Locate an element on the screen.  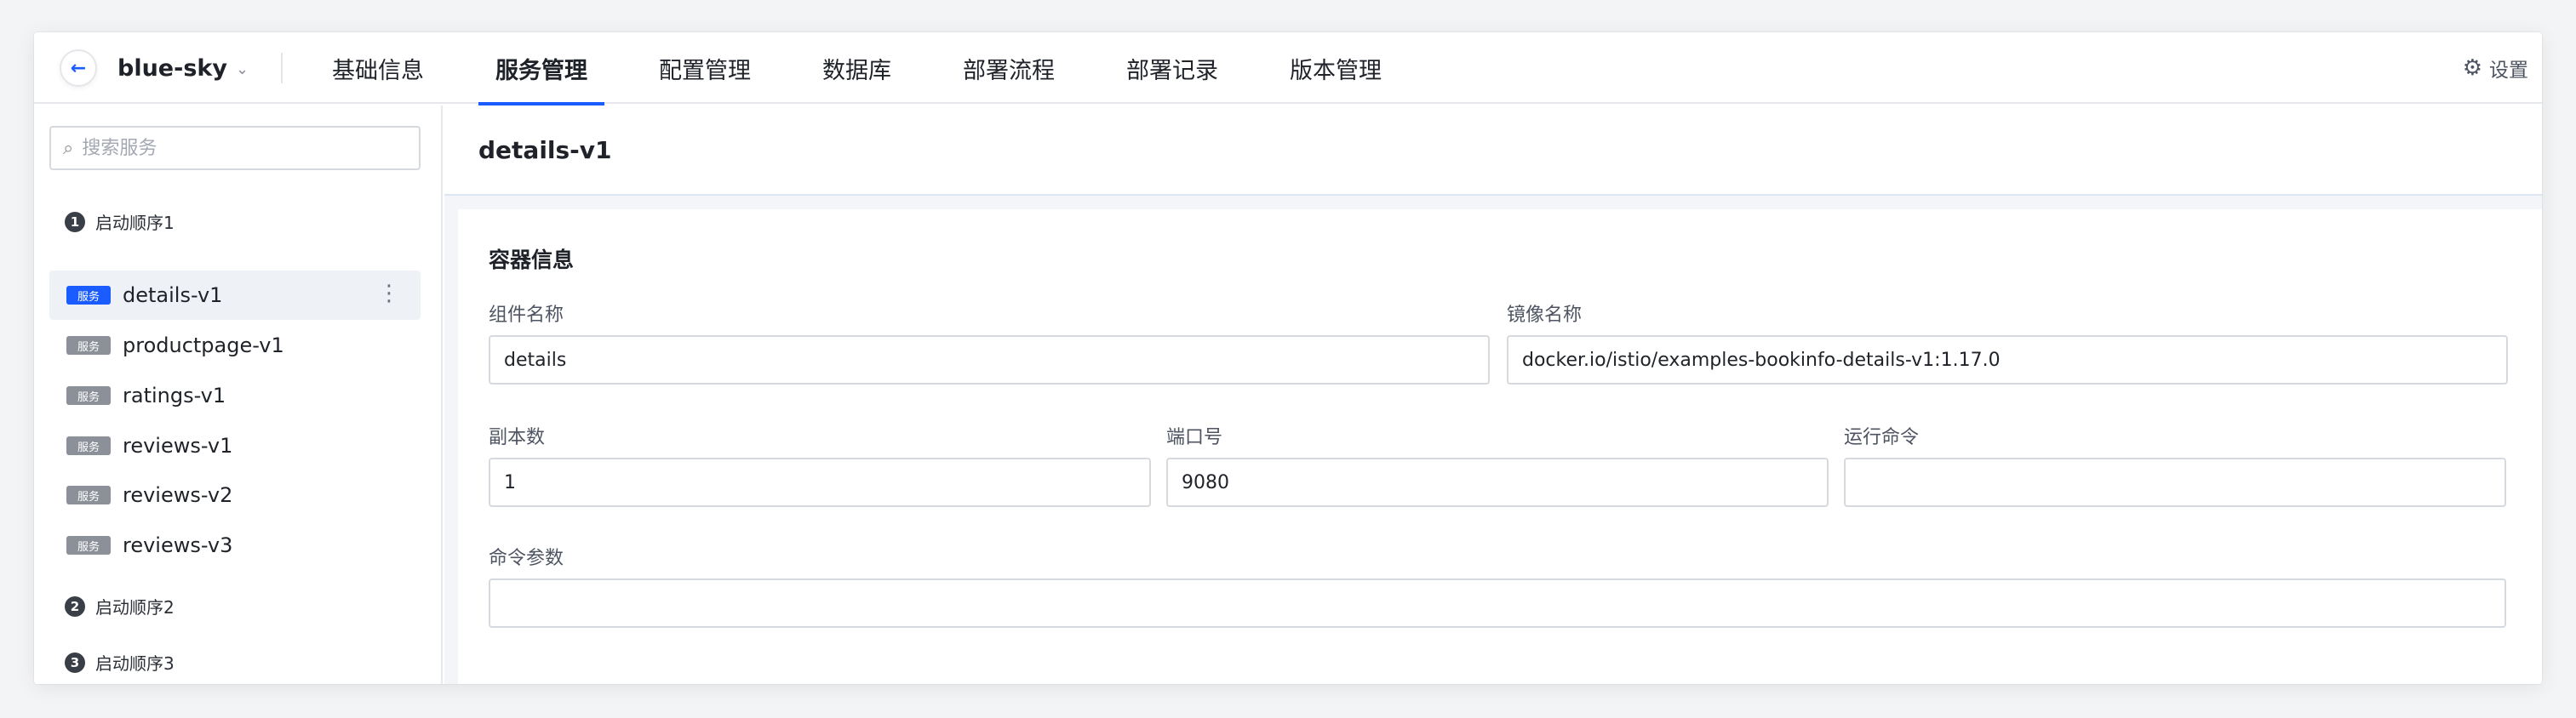
chevron-down-icon: ⌄ is located at coordinates (242, 69).